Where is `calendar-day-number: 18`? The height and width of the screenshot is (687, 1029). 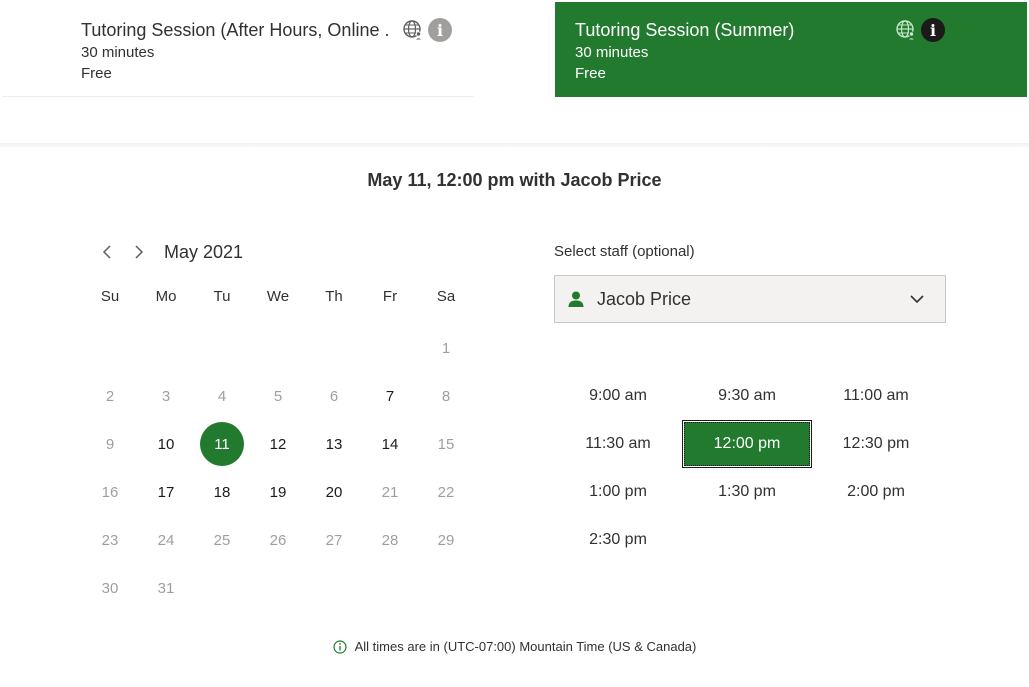 calendar-day-number: 18 is located at coordinates (222, 492).